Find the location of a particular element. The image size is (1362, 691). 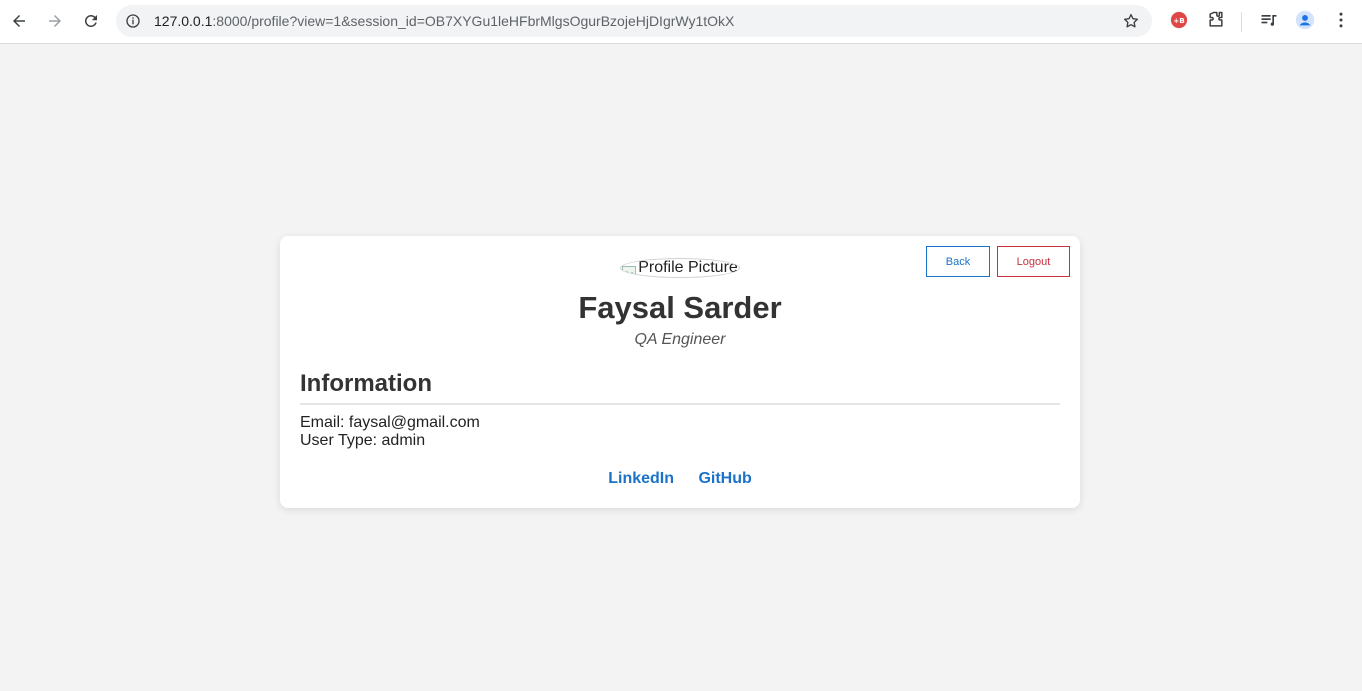

reload-icon is located at coordinates (91, 21).